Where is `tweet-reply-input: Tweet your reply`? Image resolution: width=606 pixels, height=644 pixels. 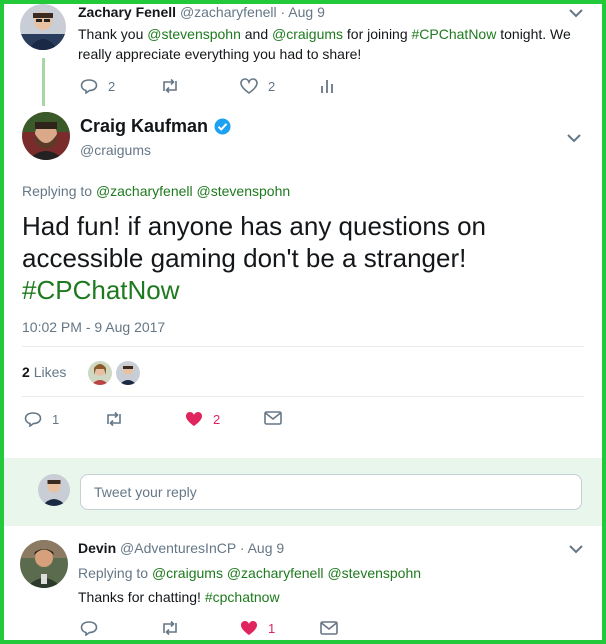
tweet-reply-input: Tweet your reply is located at coordinates (331, 492).